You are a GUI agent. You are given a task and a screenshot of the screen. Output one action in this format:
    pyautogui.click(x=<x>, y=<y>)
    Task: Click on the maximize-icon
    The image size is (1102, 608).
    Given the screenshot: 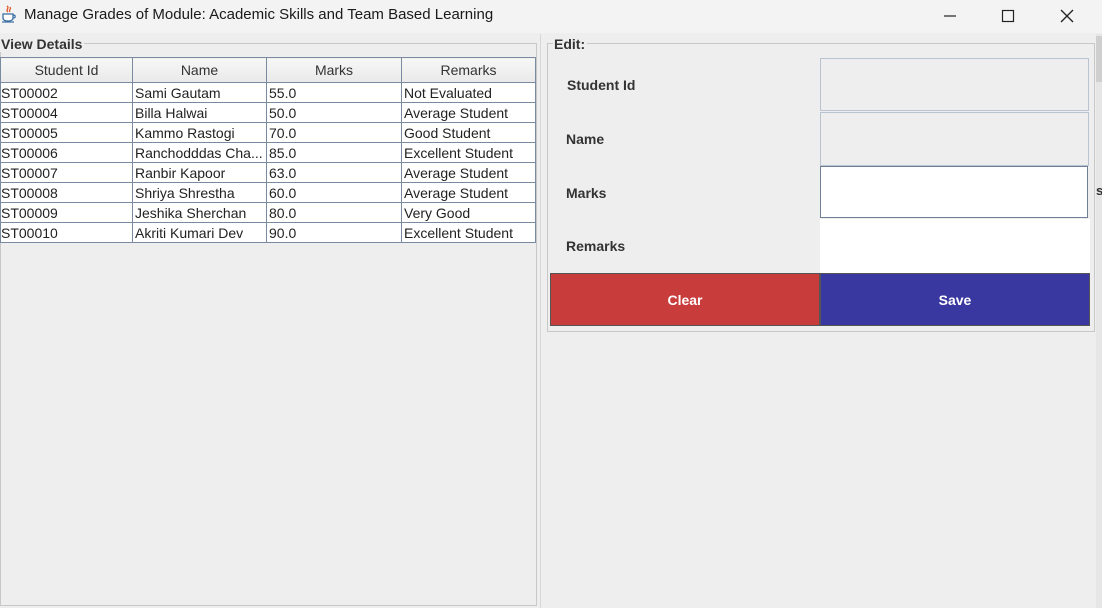 What is the action you would take?
    pyautogui.click(x=1008, y=16)
    